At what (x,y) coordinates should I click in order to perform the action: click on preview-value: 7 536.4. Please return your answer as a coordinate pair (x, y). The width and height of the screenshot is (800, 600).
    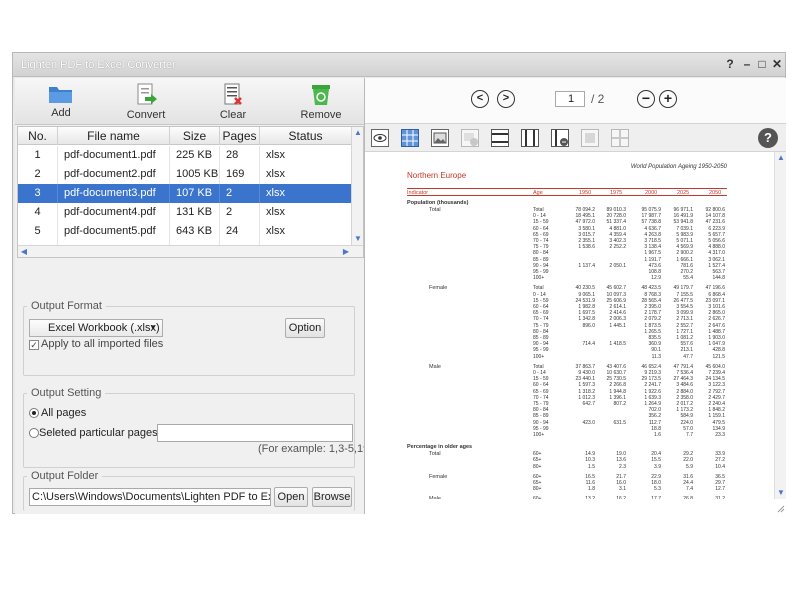
    Looking at the image, I should click on (684, 373).